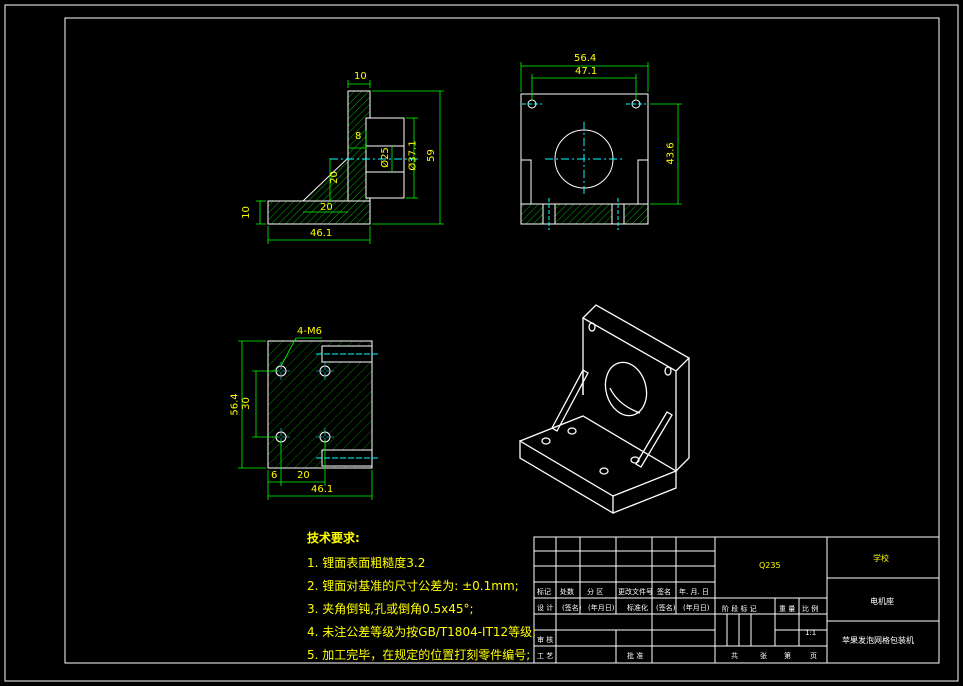 This screenshot has height=686, width=963. What do you see at coordinates (763, 656) in the screenshot?
I see `tb-sheets: 张` at bounding box center [763, 656].